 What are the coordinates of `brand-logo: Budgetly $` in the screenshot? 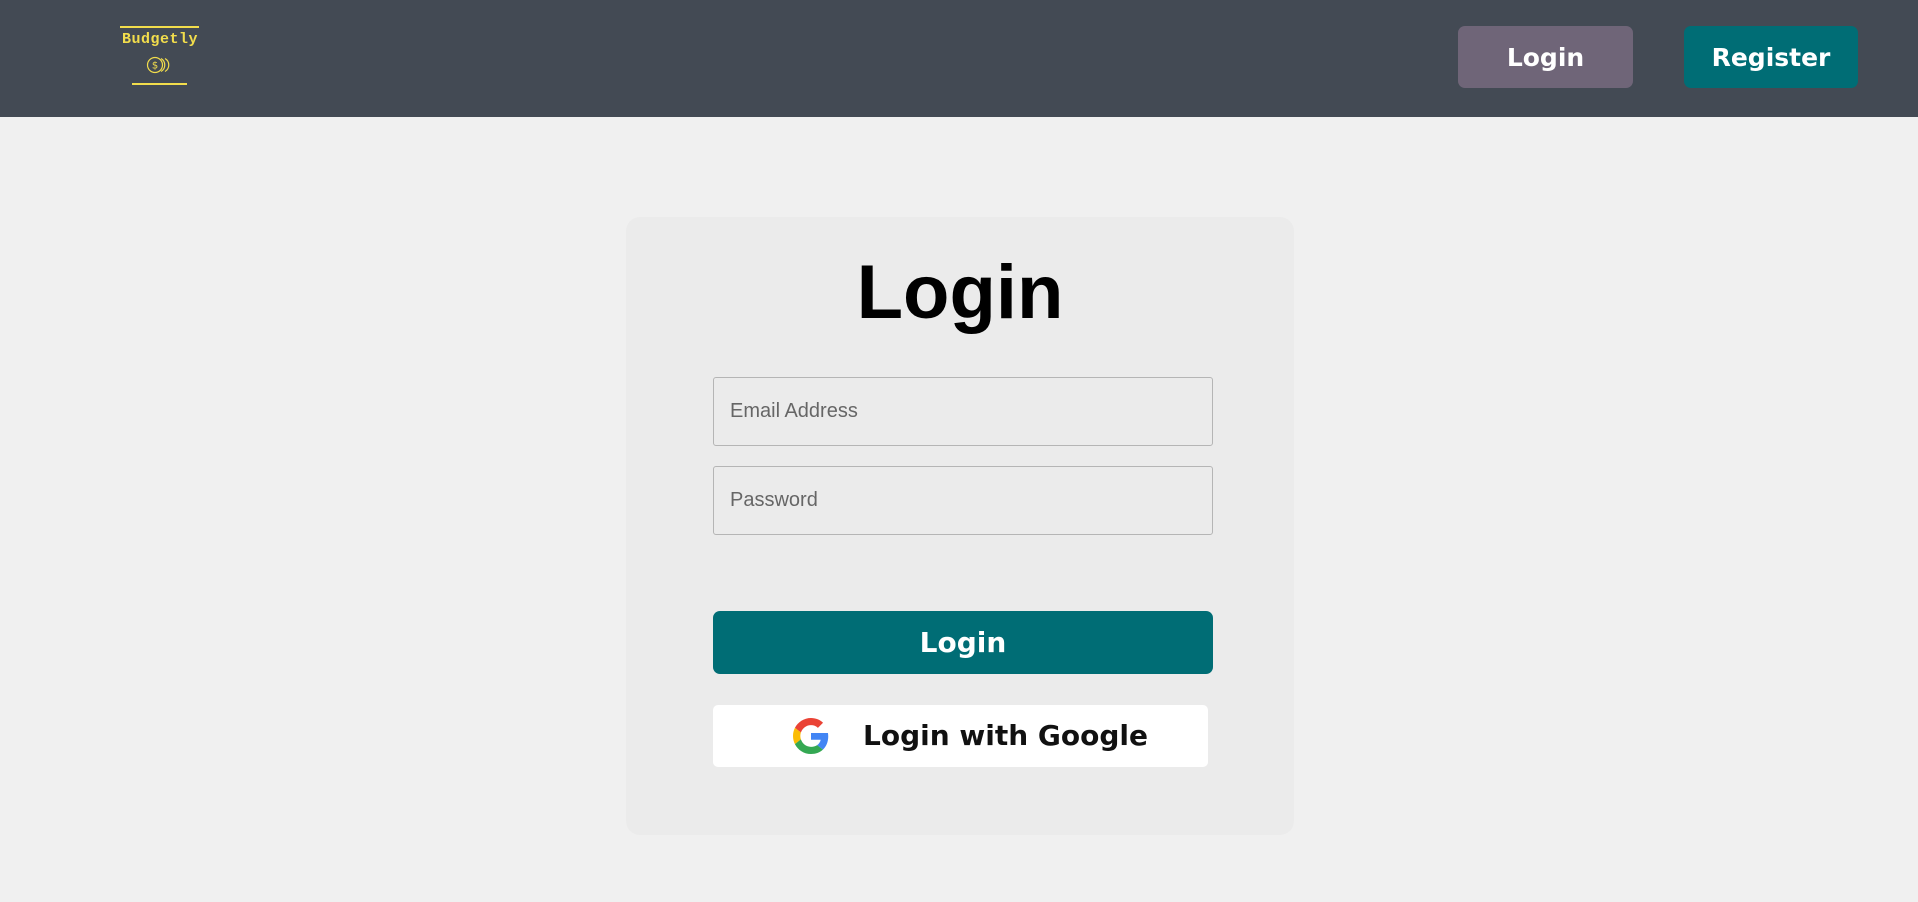 It's located at (160, 56).